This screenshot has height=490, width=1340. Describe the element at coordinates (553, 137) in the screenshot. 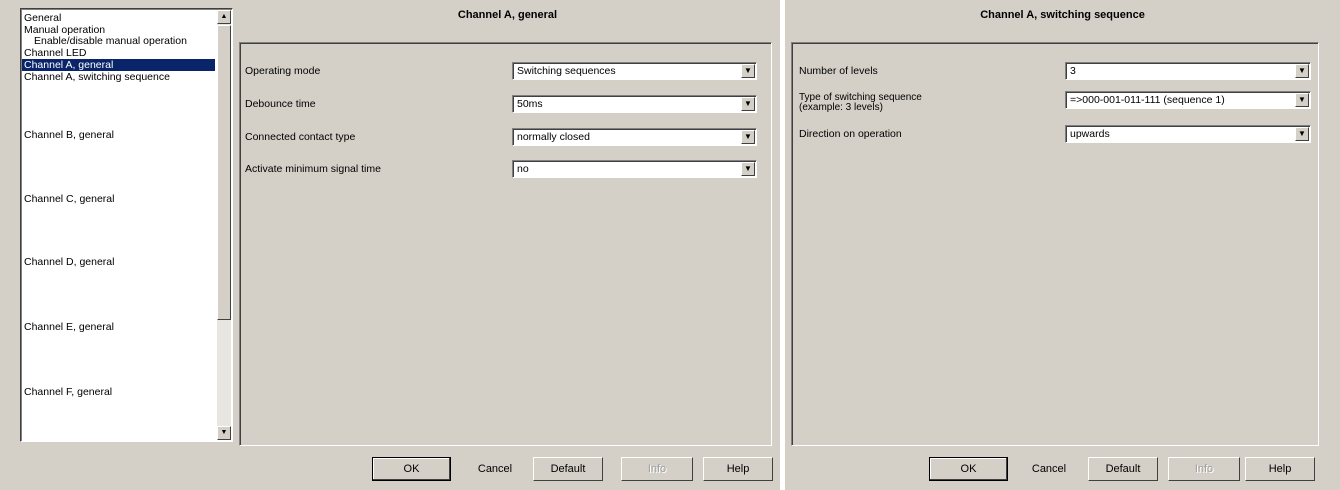

I see `select-value: normally closed` at that location.